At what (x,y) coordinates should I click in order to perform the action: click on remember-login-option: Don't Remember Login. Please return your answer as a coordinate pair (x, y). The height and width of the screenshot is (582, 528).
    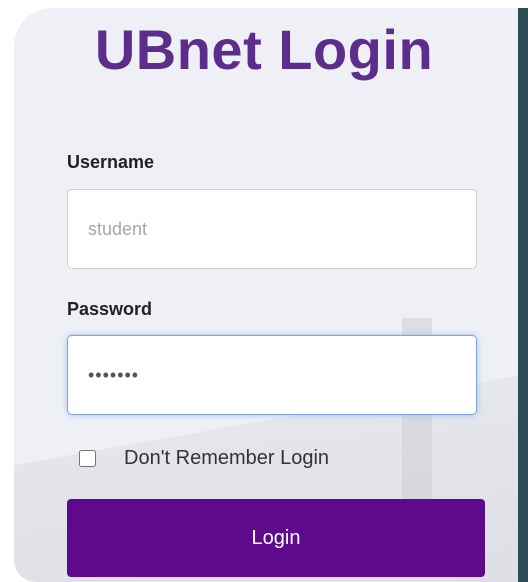
    Looking at the image, I should click on (204, 458).